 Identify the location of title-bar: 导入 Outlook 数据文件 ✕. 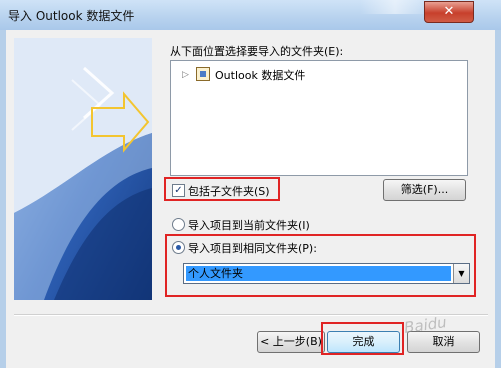
(250, 15).